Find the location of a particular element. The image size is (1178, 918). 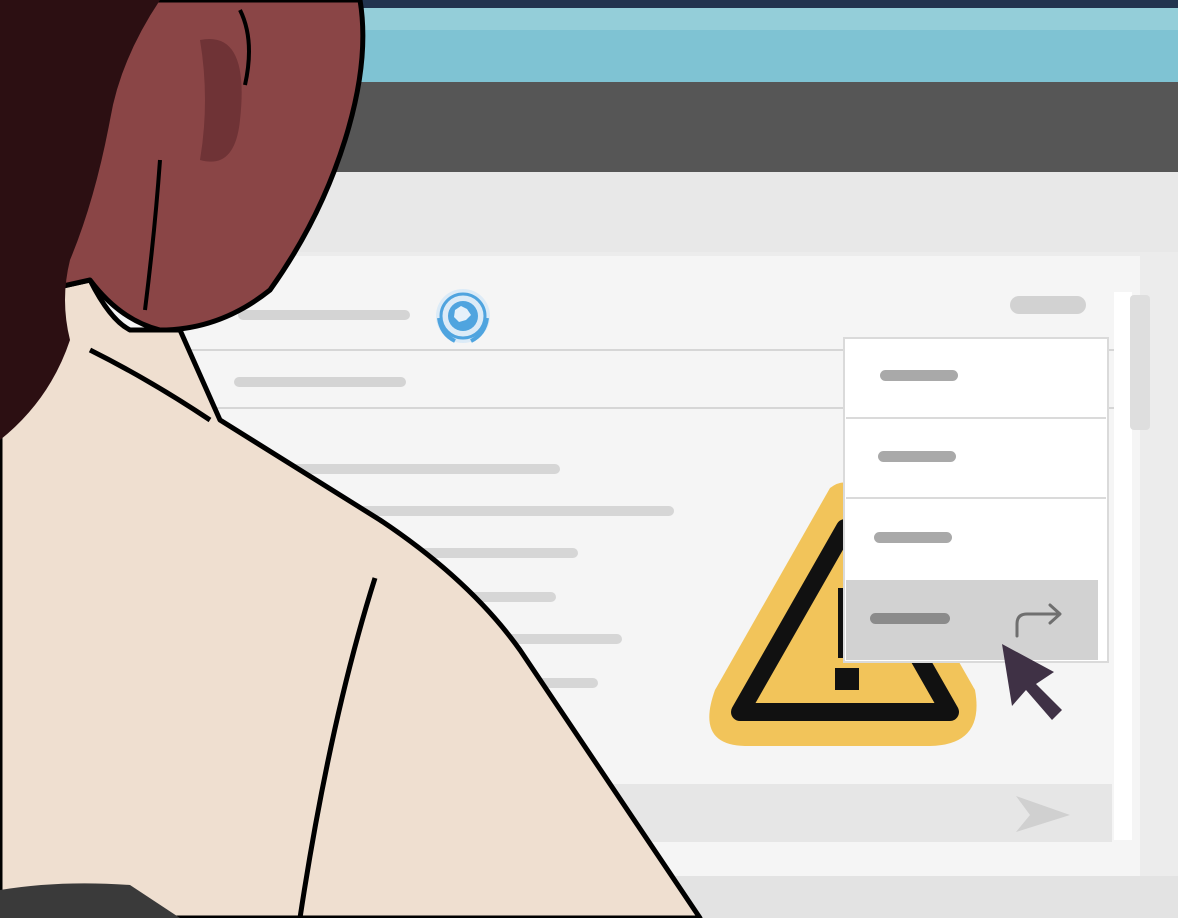

header-action-button is located at coordinates (1048, 305).